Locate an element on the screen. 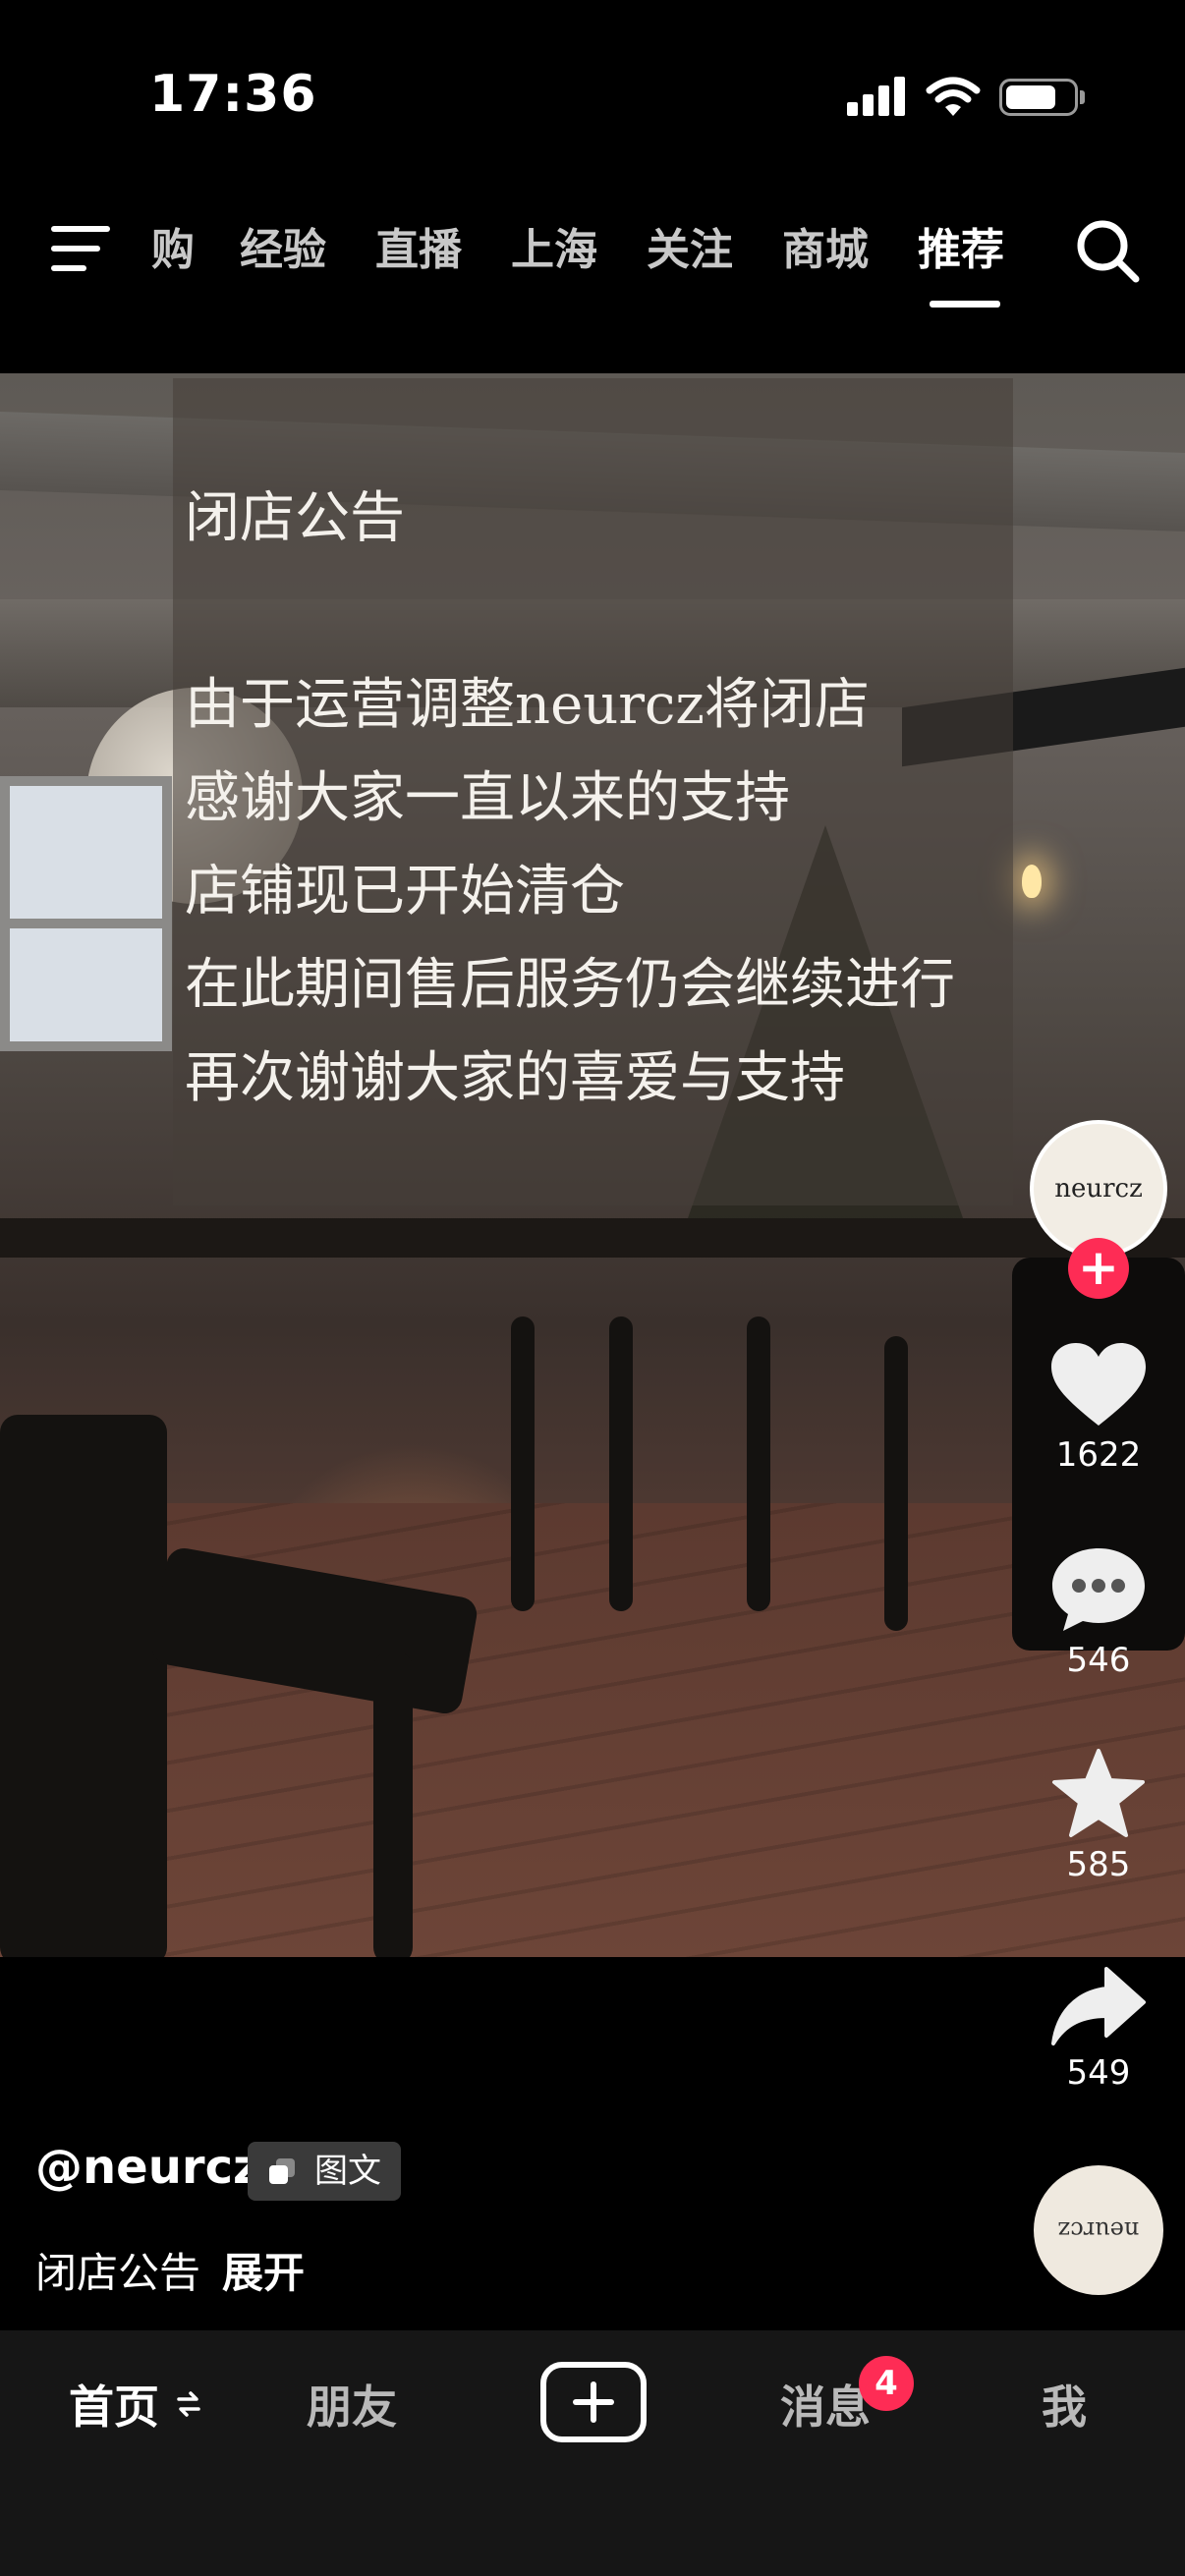 The width and height of the screenshot is (1185, 2576). tab-home: 首页 is located at coordinates (114, 2404).